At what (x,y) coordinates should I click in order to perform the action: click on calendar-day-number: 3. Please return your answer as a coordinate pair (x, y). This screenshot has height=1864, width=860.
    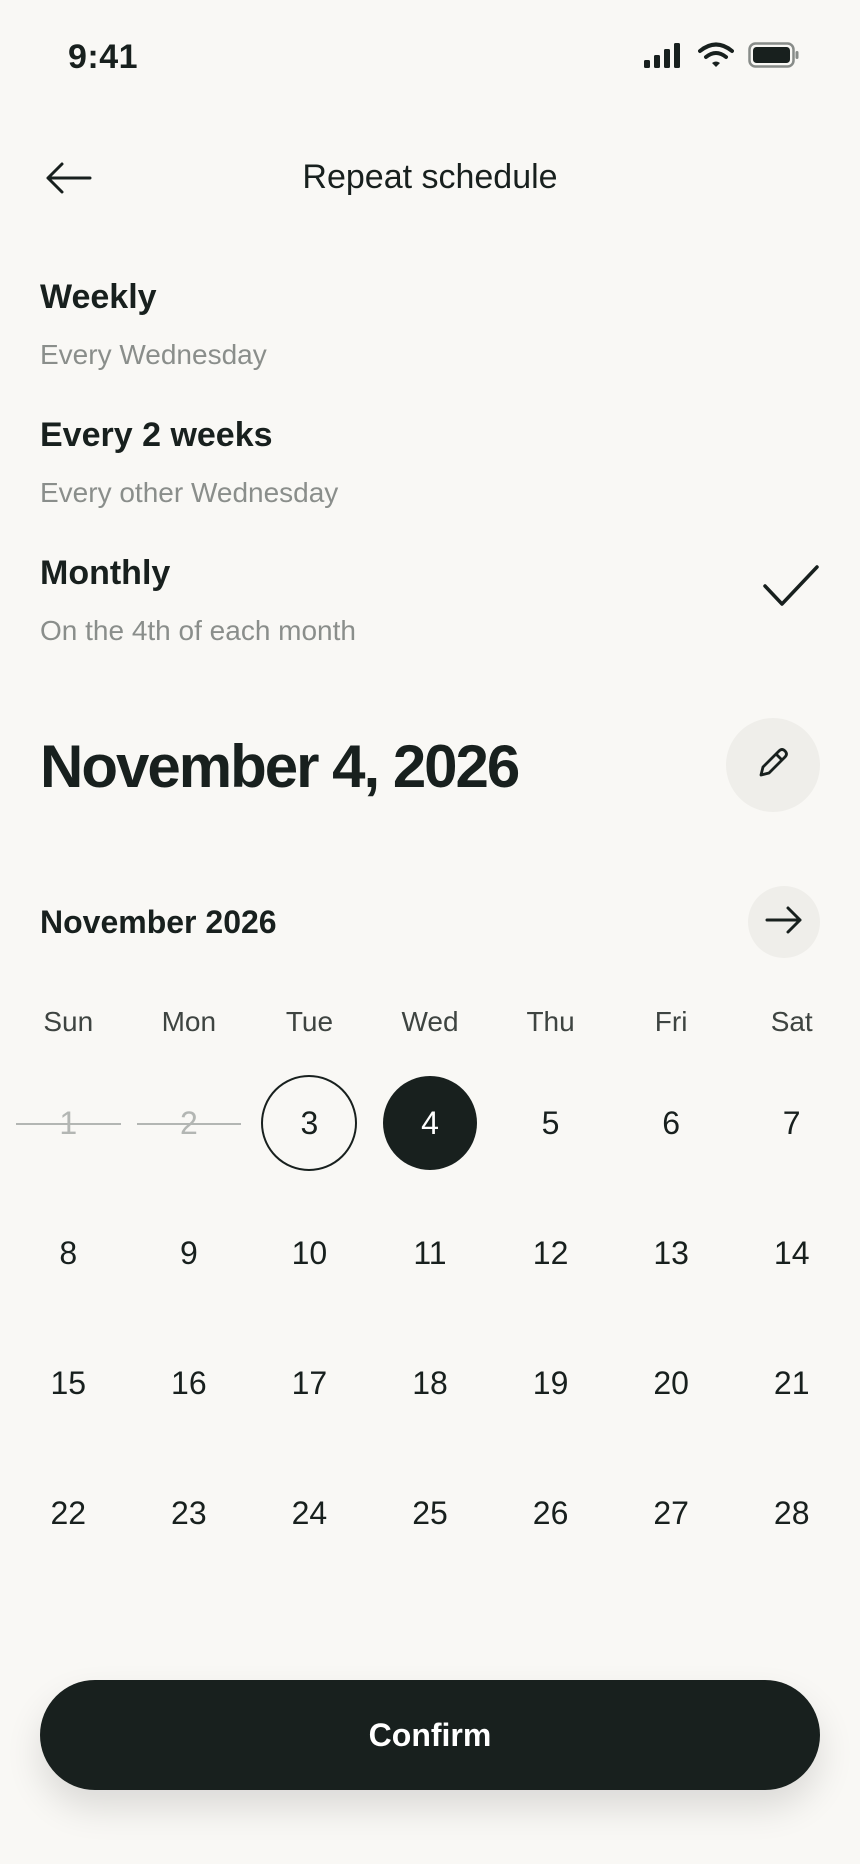
    Looking at the image, I should click on (309, 1122).